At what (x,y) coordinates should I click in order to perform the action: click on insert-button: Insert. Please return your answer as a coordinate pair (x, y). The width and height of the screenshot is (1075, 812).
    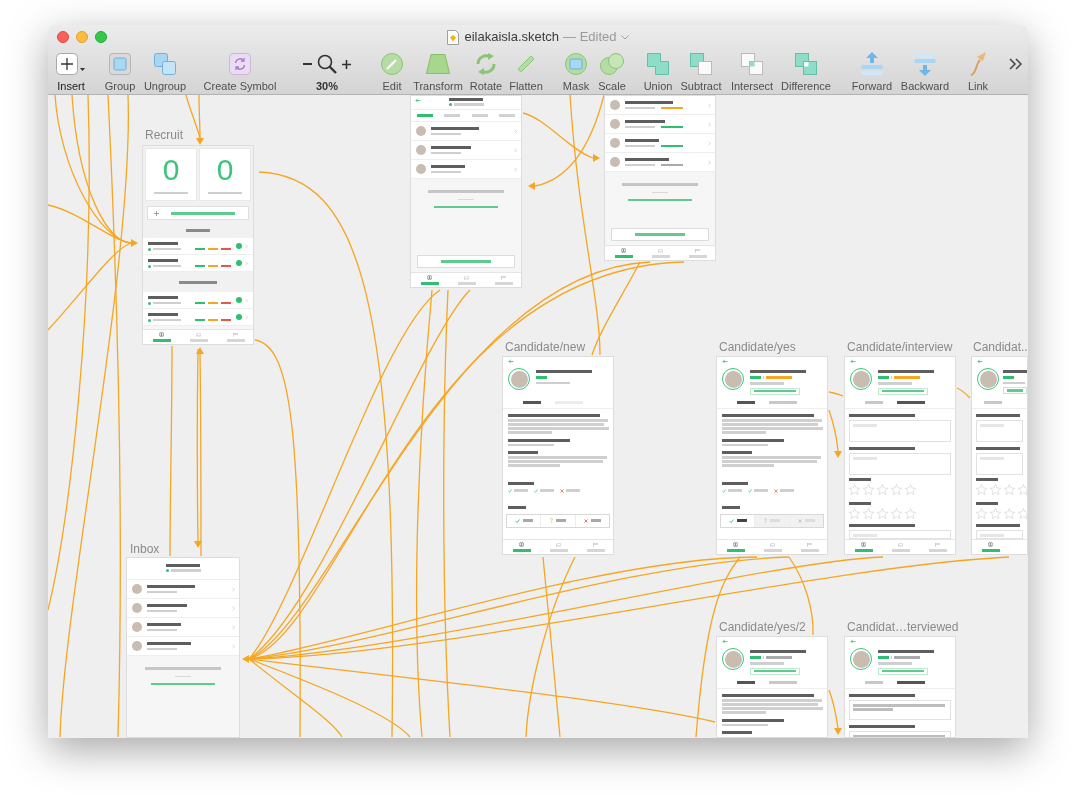
    Looking at the image, I should click on (71, 72).